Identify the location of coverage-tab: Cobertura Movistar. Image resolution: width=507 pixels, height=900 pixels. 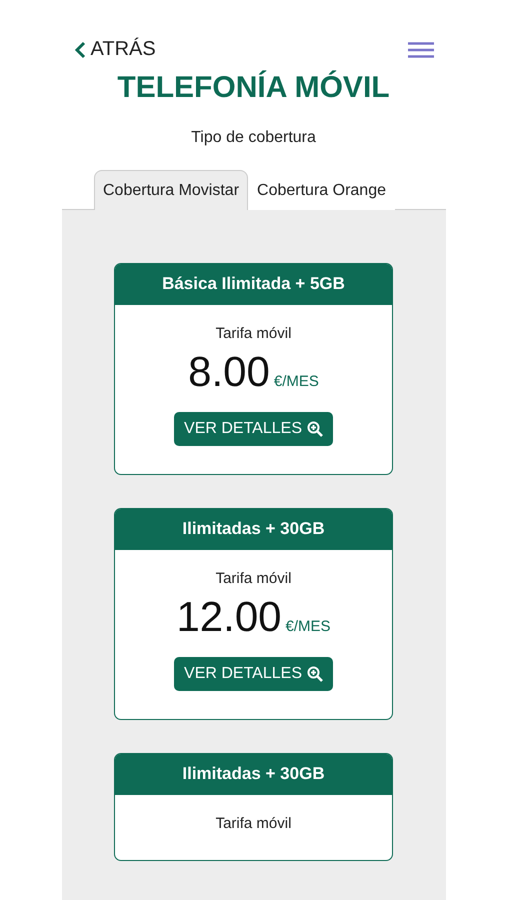
(171, 190).